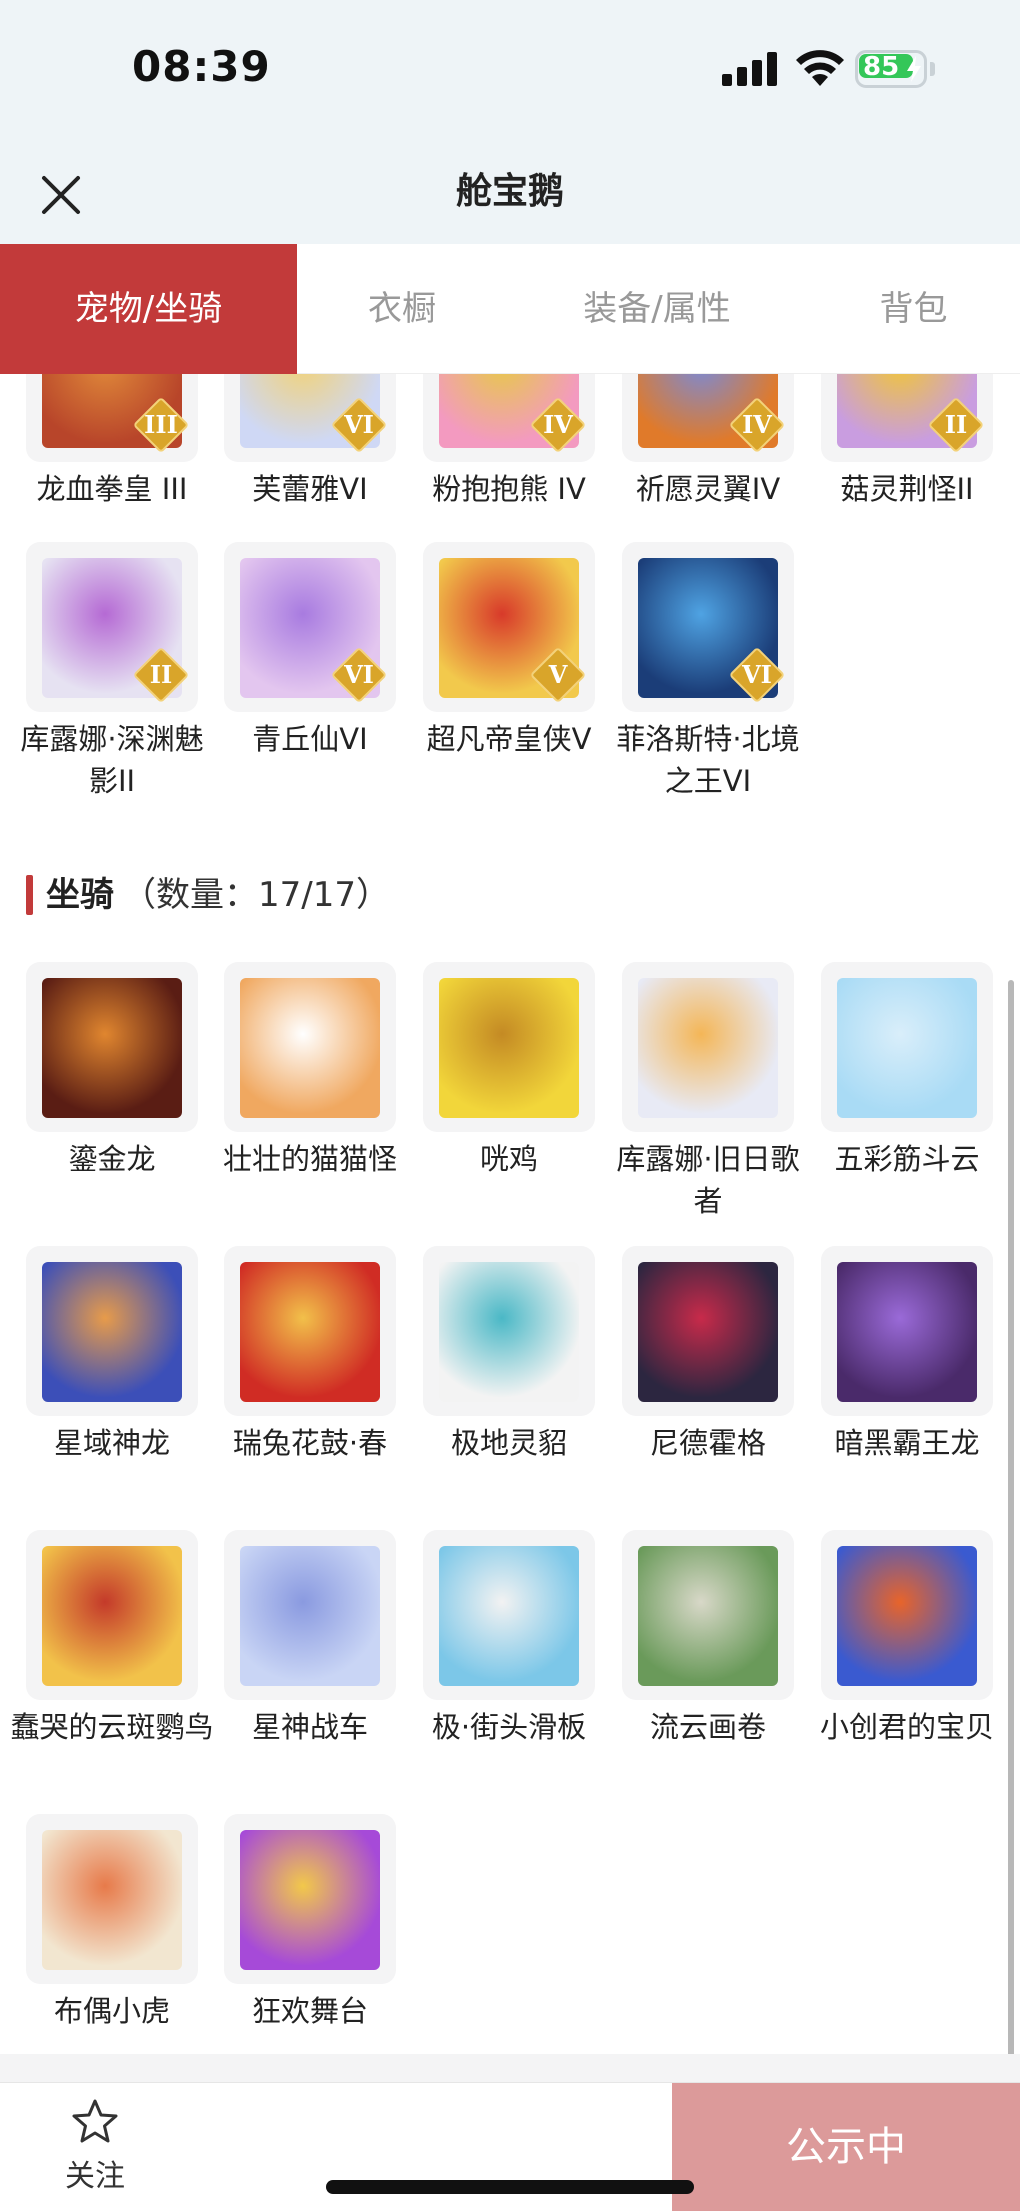  Describe the element at coordinates (510, 70) in the screenshot. I see `status-bar: 08:39 85` at that location.